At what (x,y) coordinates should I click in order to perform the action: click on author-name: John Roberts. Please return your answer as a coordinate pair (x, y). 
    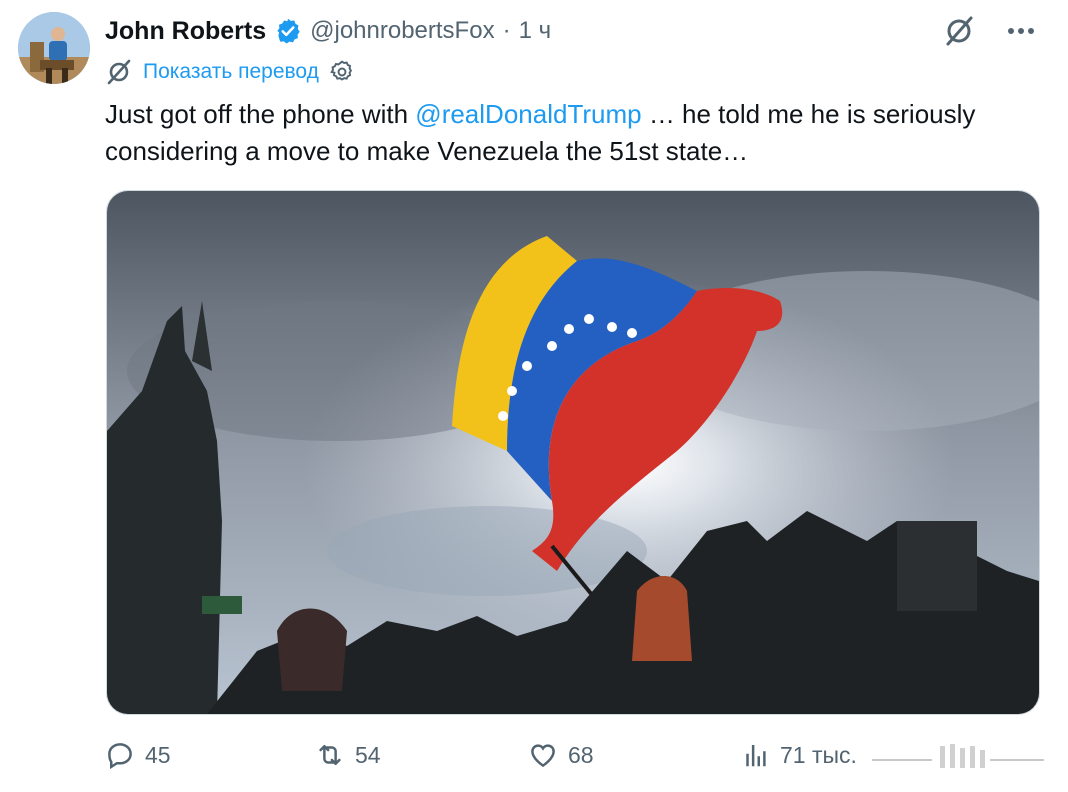
    Looking at the image, I should click on (185, 31).